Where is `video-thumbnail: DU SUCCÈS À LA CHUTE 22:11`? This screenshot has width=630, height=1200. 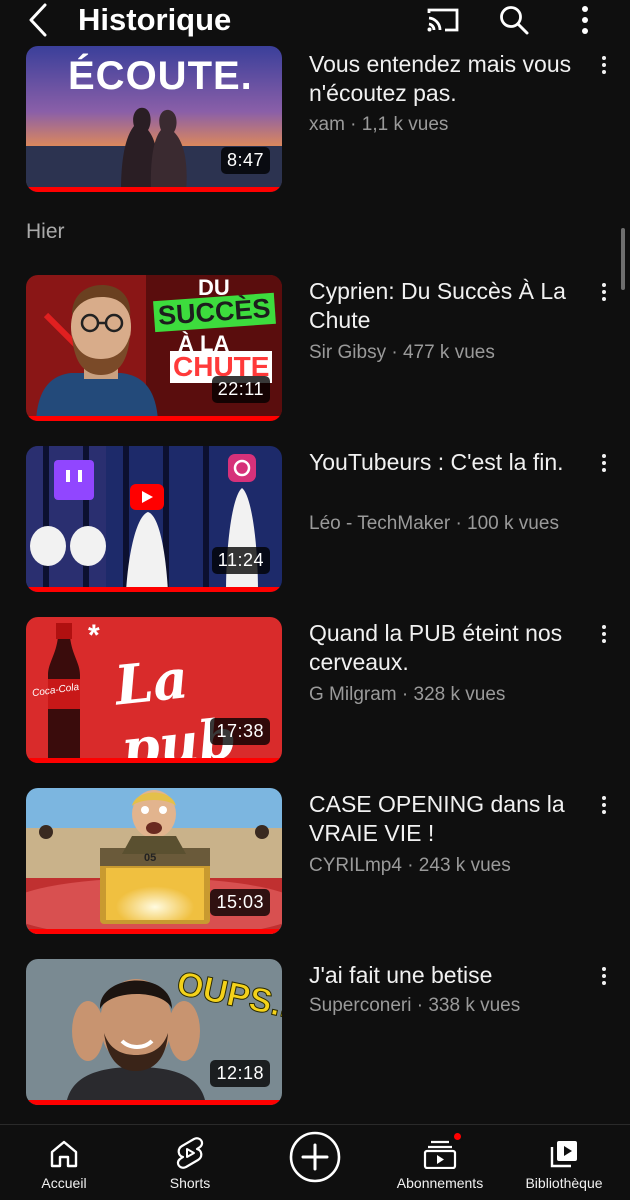
video-thumbnail: DU SUCCÈS À LA CHUTE 22:11 is located at coordinates (154, 348).